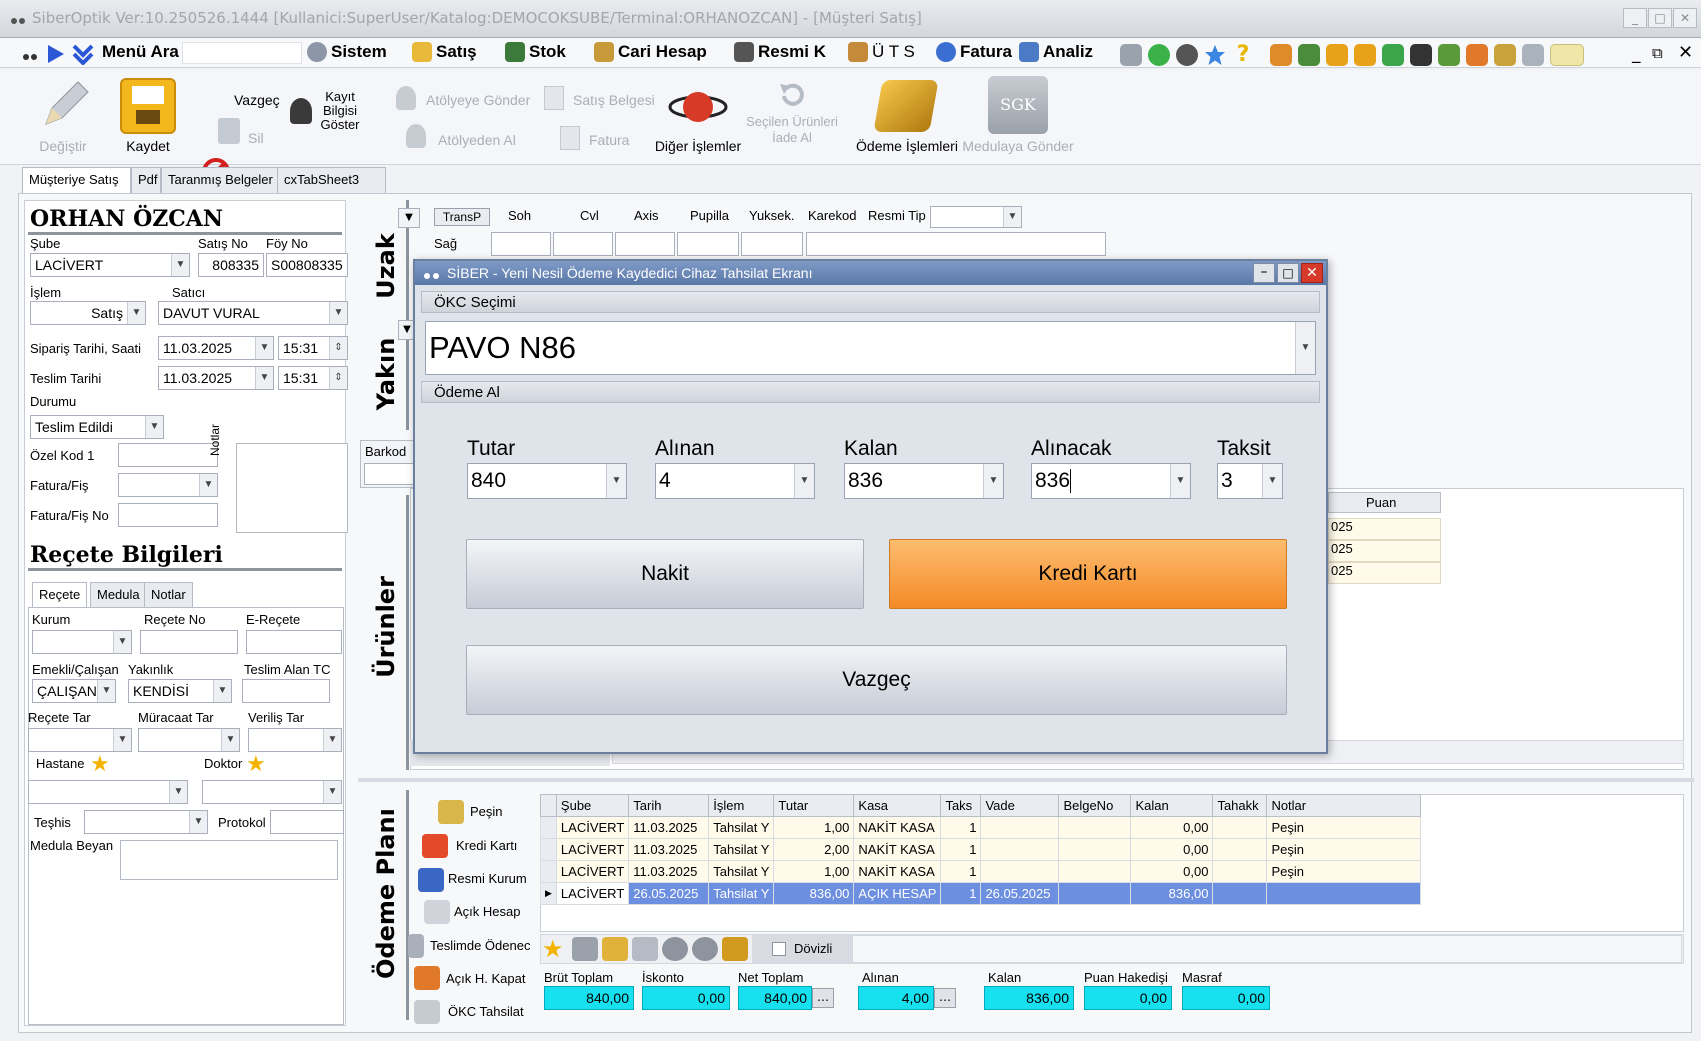  I want to click on col-sube: Şube, so click(592, 805).